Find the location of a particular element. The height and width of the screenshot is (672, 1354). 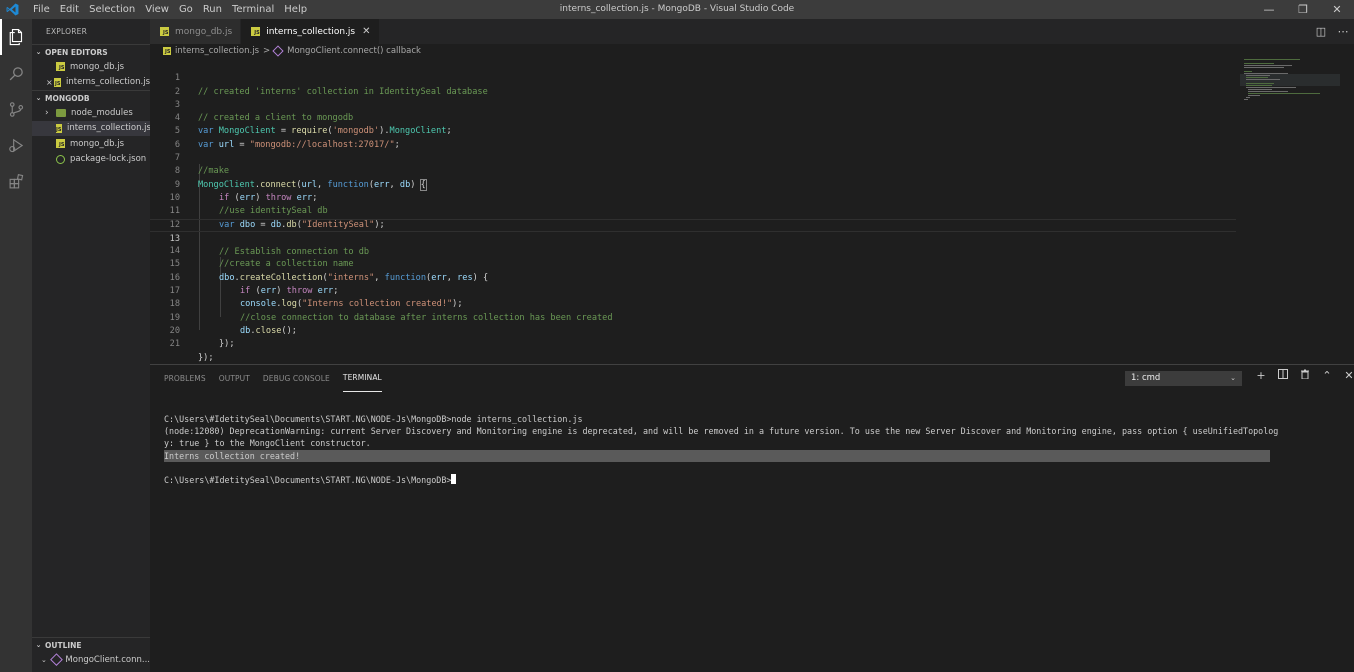

search-icon is located at coordinates (16, 73).